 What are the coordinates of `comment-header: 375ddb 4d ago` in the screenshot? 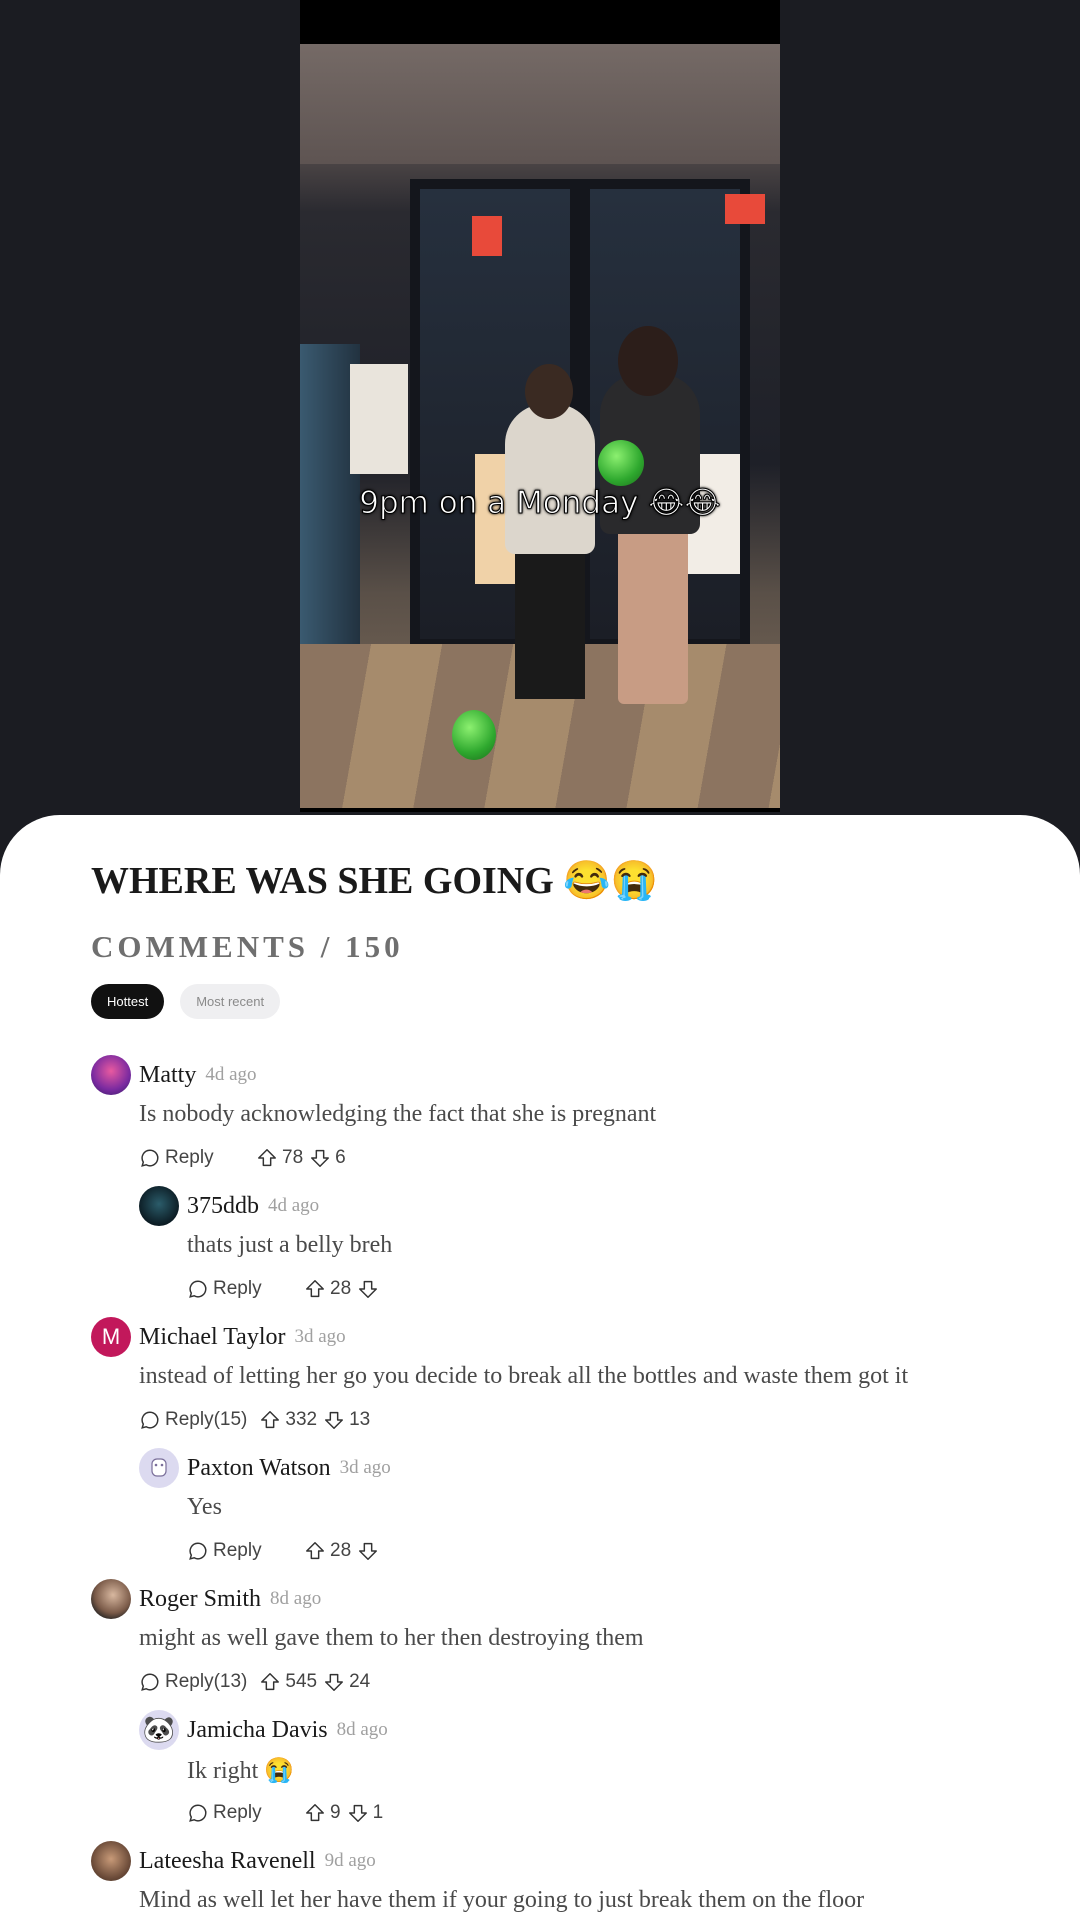 It's located at (229, 1206).